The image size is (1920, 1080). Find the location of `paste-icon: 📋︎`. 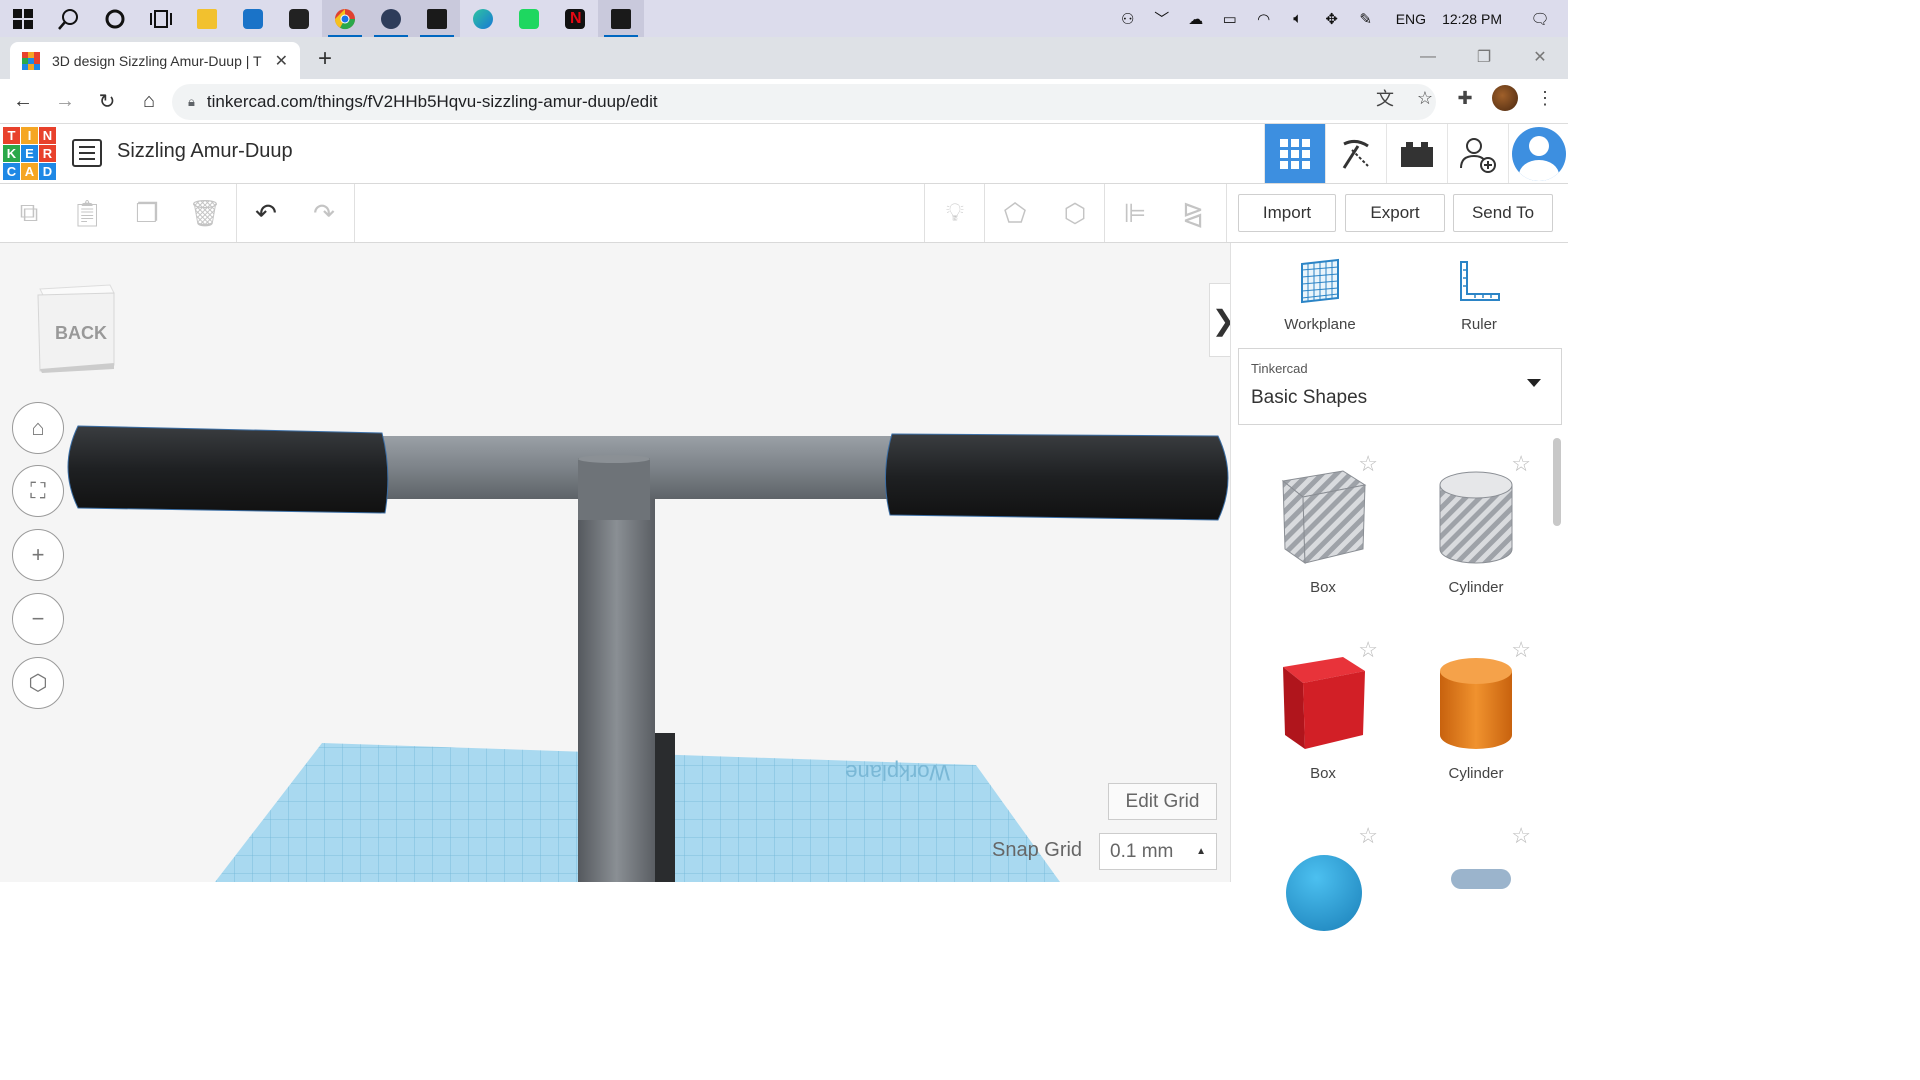

paste-icon: 📋︎ is located at coordinates (87, 213).